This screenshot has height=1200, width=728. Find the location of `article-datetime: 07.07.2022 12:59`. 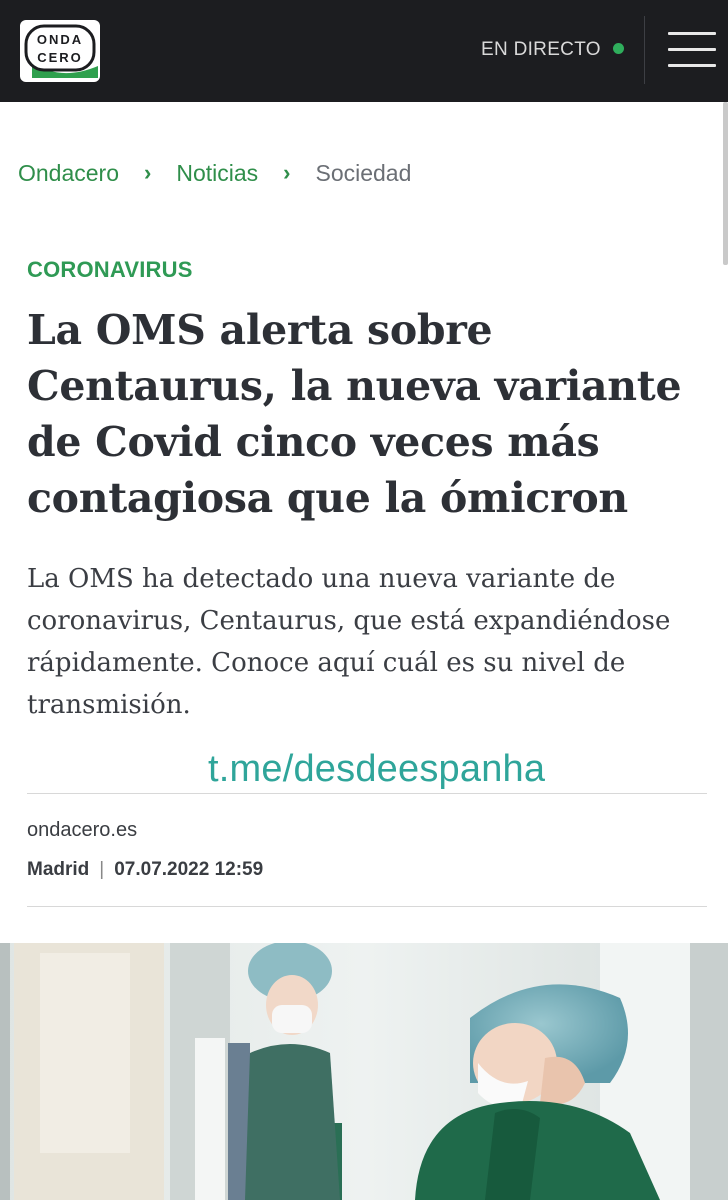

article-datetime: 07.07.2022 12:59 is located at coordinates (189, 869).